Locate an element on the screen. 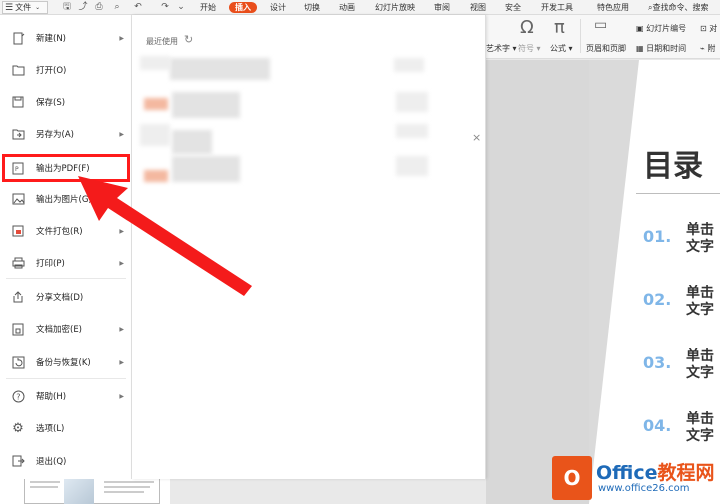 The width and height of the screenshot is (720, 504). watermark-name-cn: 教程网 is located at coordinates (686, 473).